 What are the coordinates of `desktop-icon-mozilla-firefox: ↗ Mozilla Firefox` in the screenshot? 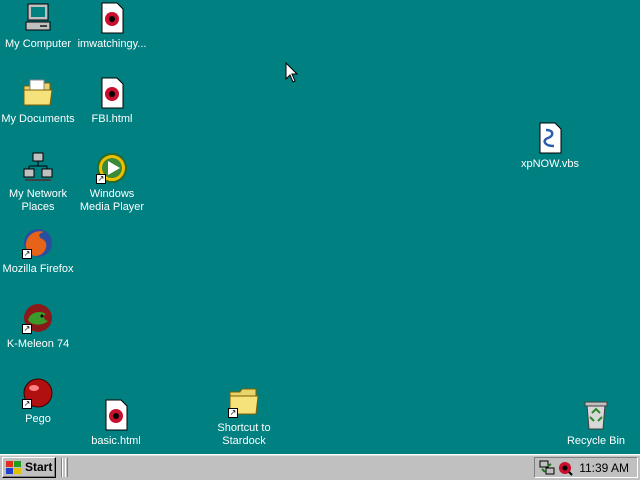 It's located at (38, 251).